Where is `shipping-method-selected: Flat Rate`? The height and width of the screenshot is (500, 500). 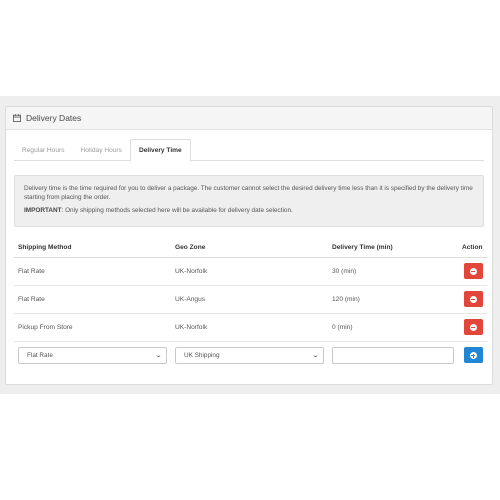
shipping-method-selected: Flat Rate is located at coordinates (40, 355).